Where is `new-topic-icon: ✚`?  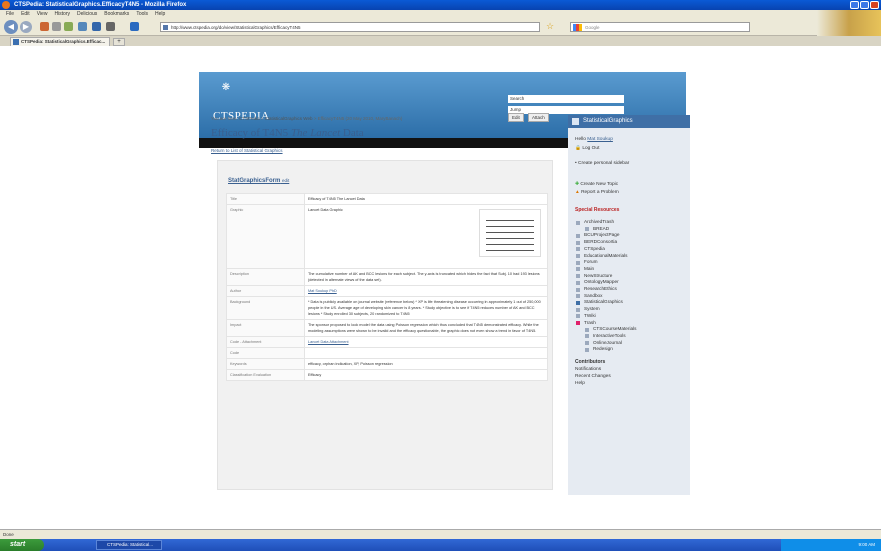 new-topic-icon: ✚ is located at coordinates (577, 184).